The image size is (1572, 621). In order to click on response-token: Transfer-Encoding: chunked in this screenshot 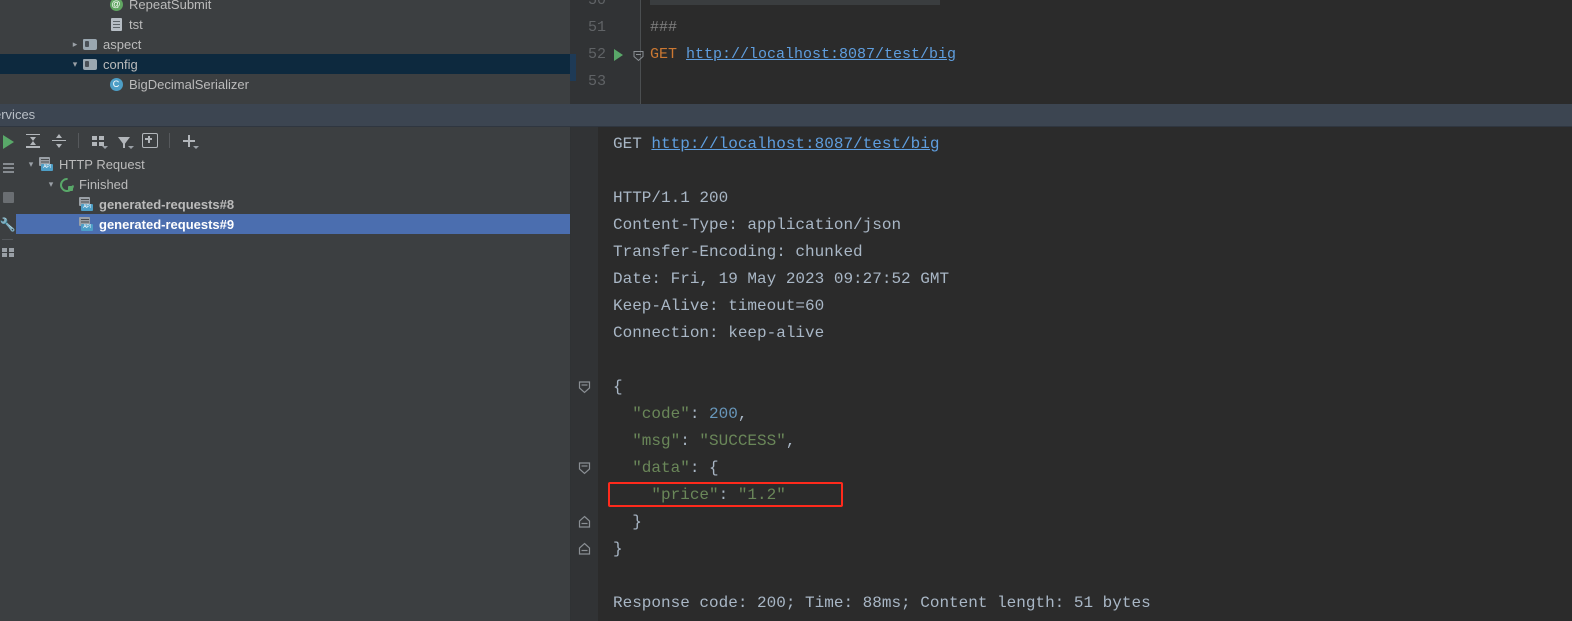, I will do `click(738, 251)`.